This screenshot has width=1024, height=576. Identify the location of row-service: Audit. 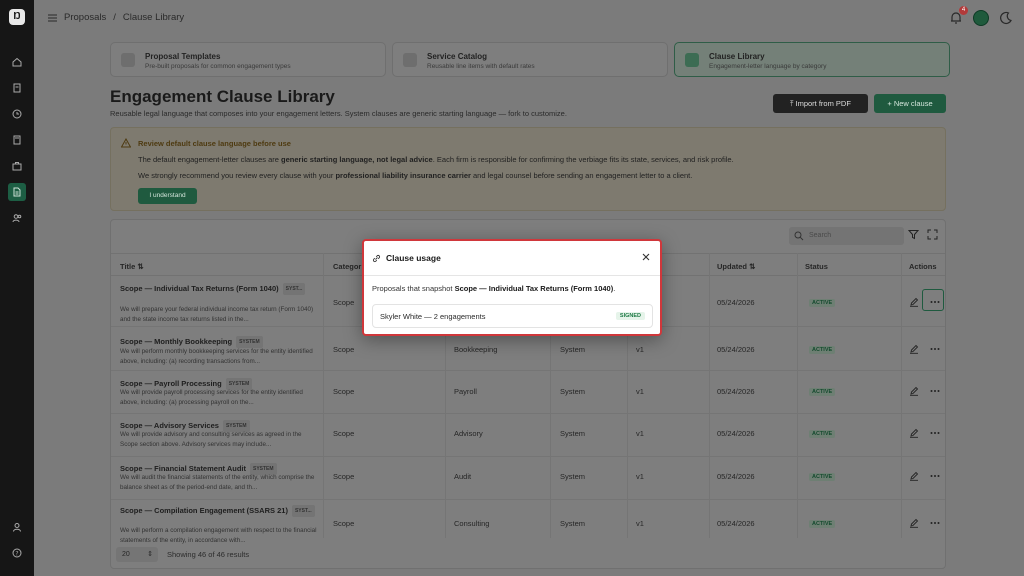
(463, 476).